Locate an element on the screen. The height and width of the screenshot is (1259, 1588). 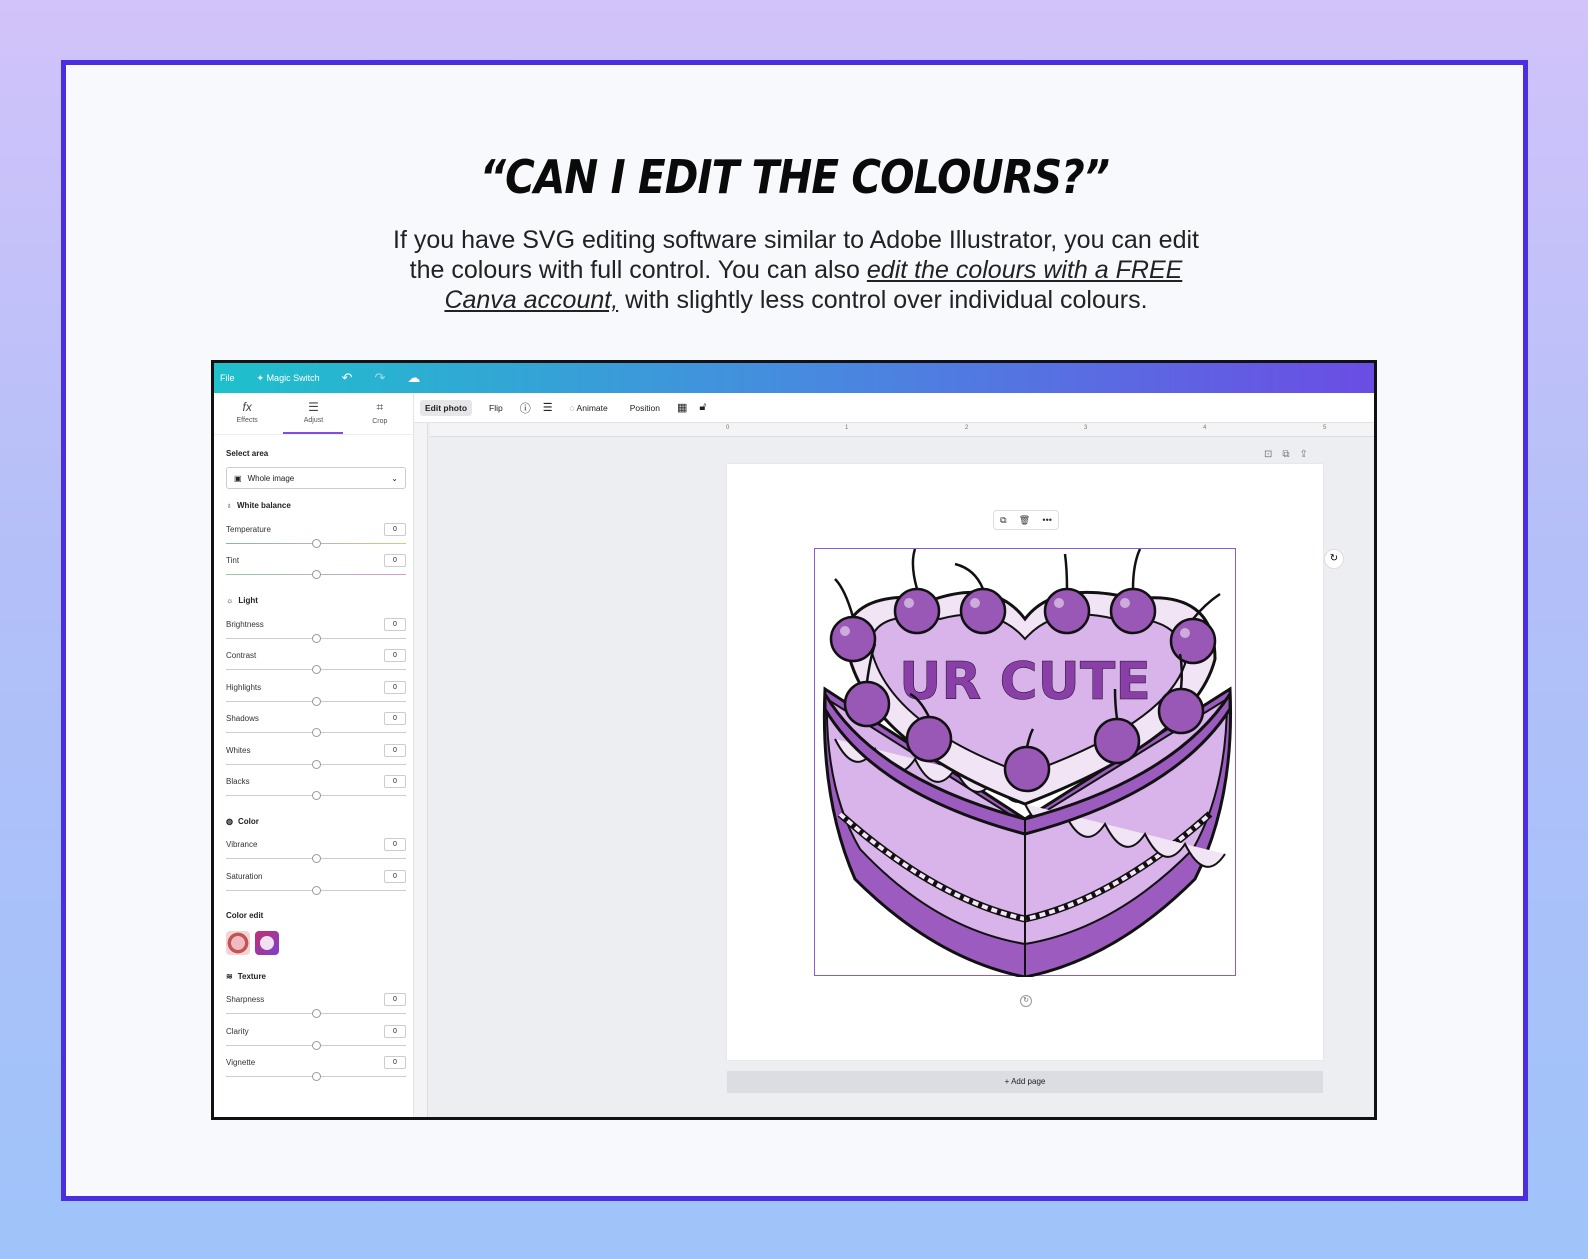
crop-icon: ⌗ is located at coordinates (380, 407).